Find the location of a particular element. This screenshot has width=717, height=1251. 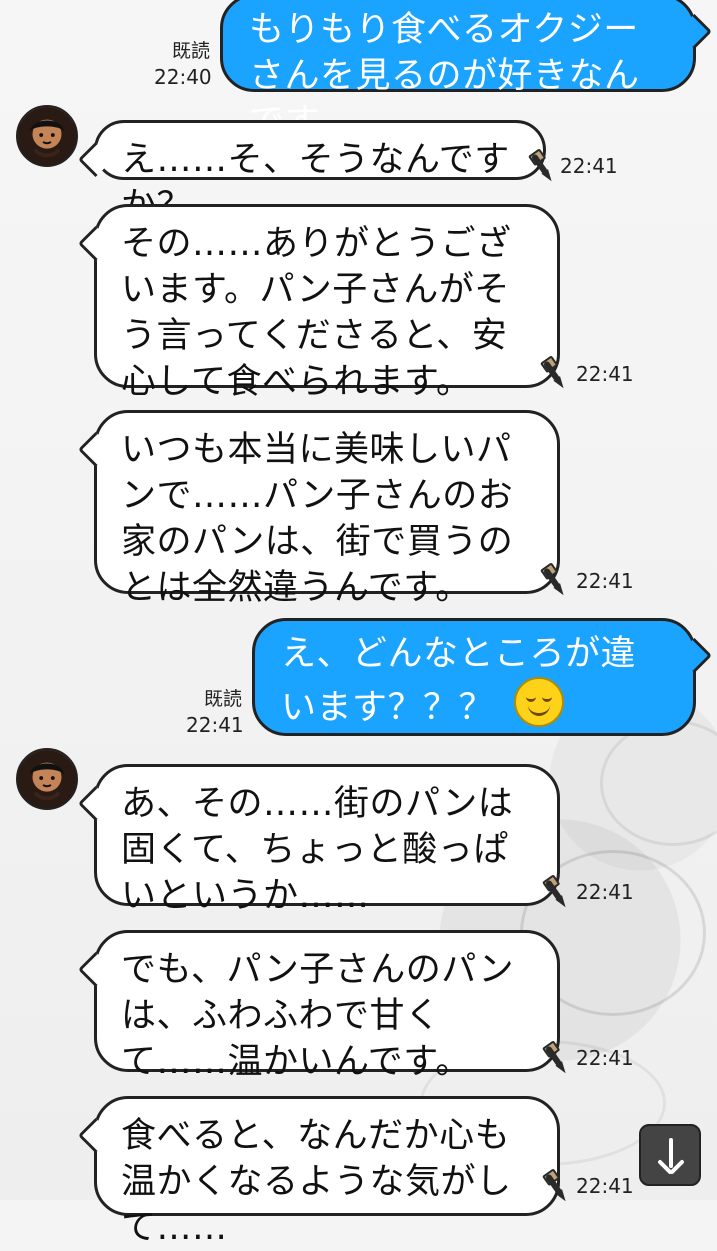

message-bubble-incoming: え……そ、そうなんですか？ is located at coordinates (320, 173).